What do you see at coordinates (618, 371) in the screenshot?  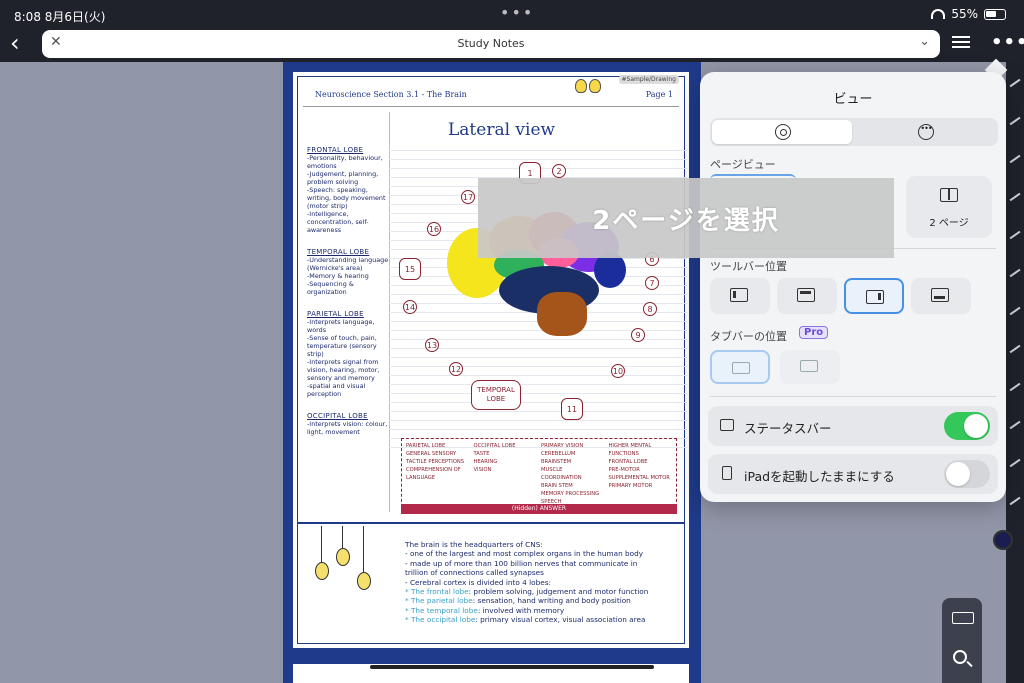 I see `diagram-label: 10` at bounding box center [618, 371].